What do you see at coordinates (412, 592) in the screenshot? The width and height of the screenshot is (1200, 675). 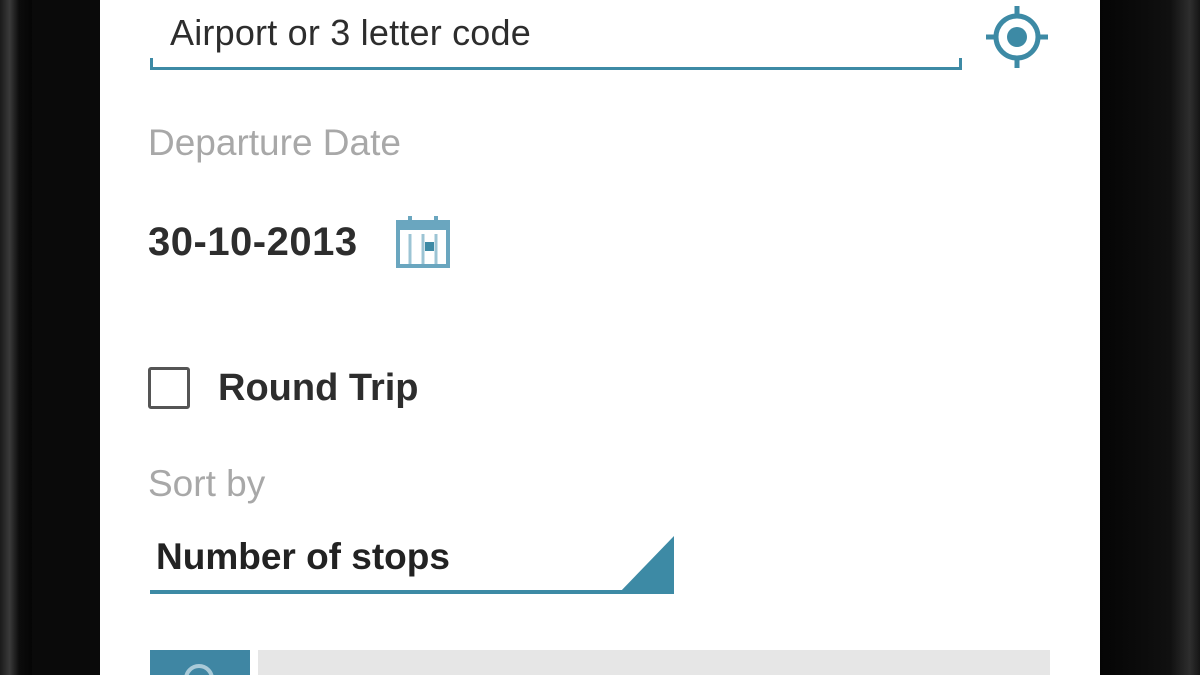 I see `sort-select-underline` at bounding box center [412, 592].